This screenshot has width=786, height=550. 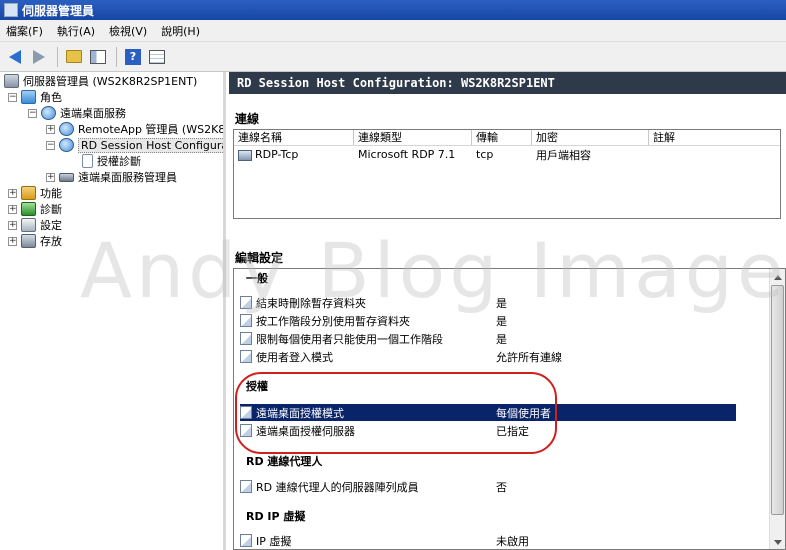 I want to click on help-icon: ?, so click(x=133, y=56).